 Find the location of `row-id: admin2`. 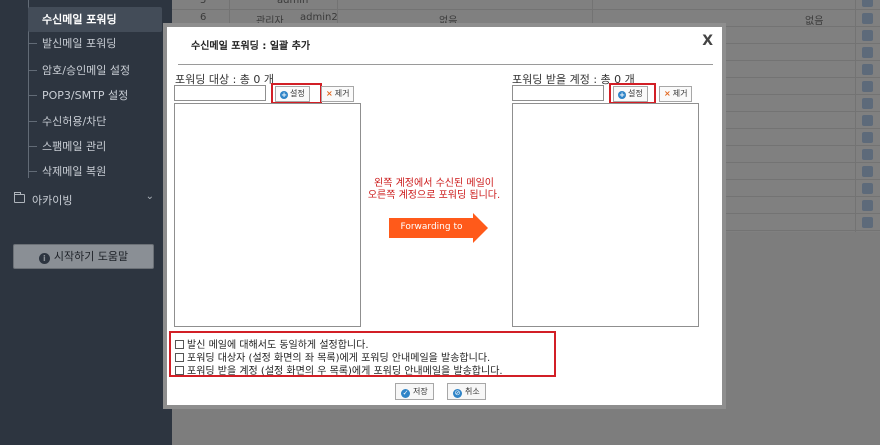

row-id: admin2 is located at coordinates (319, 17).